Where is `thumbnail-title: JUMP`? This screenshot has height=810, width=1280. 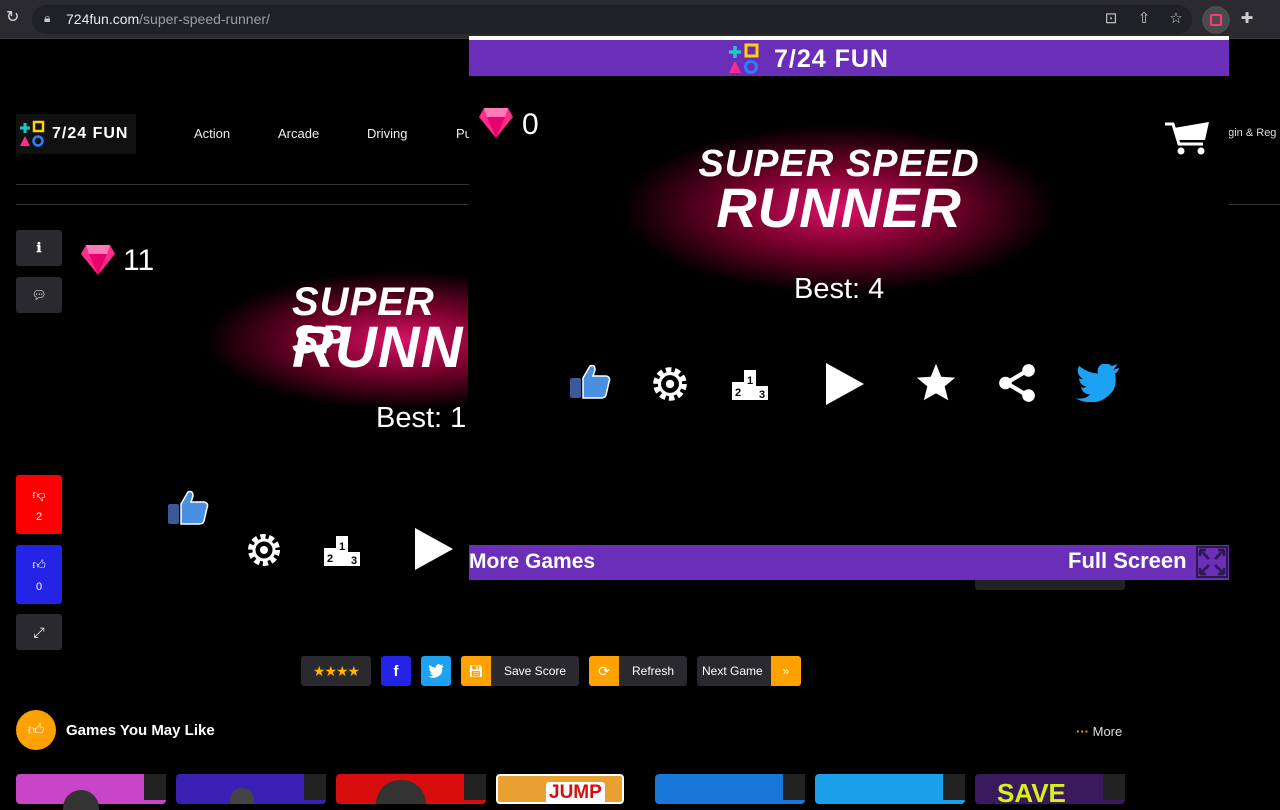 thumbnail-title: JUMP is located at coordinates (575, 793).